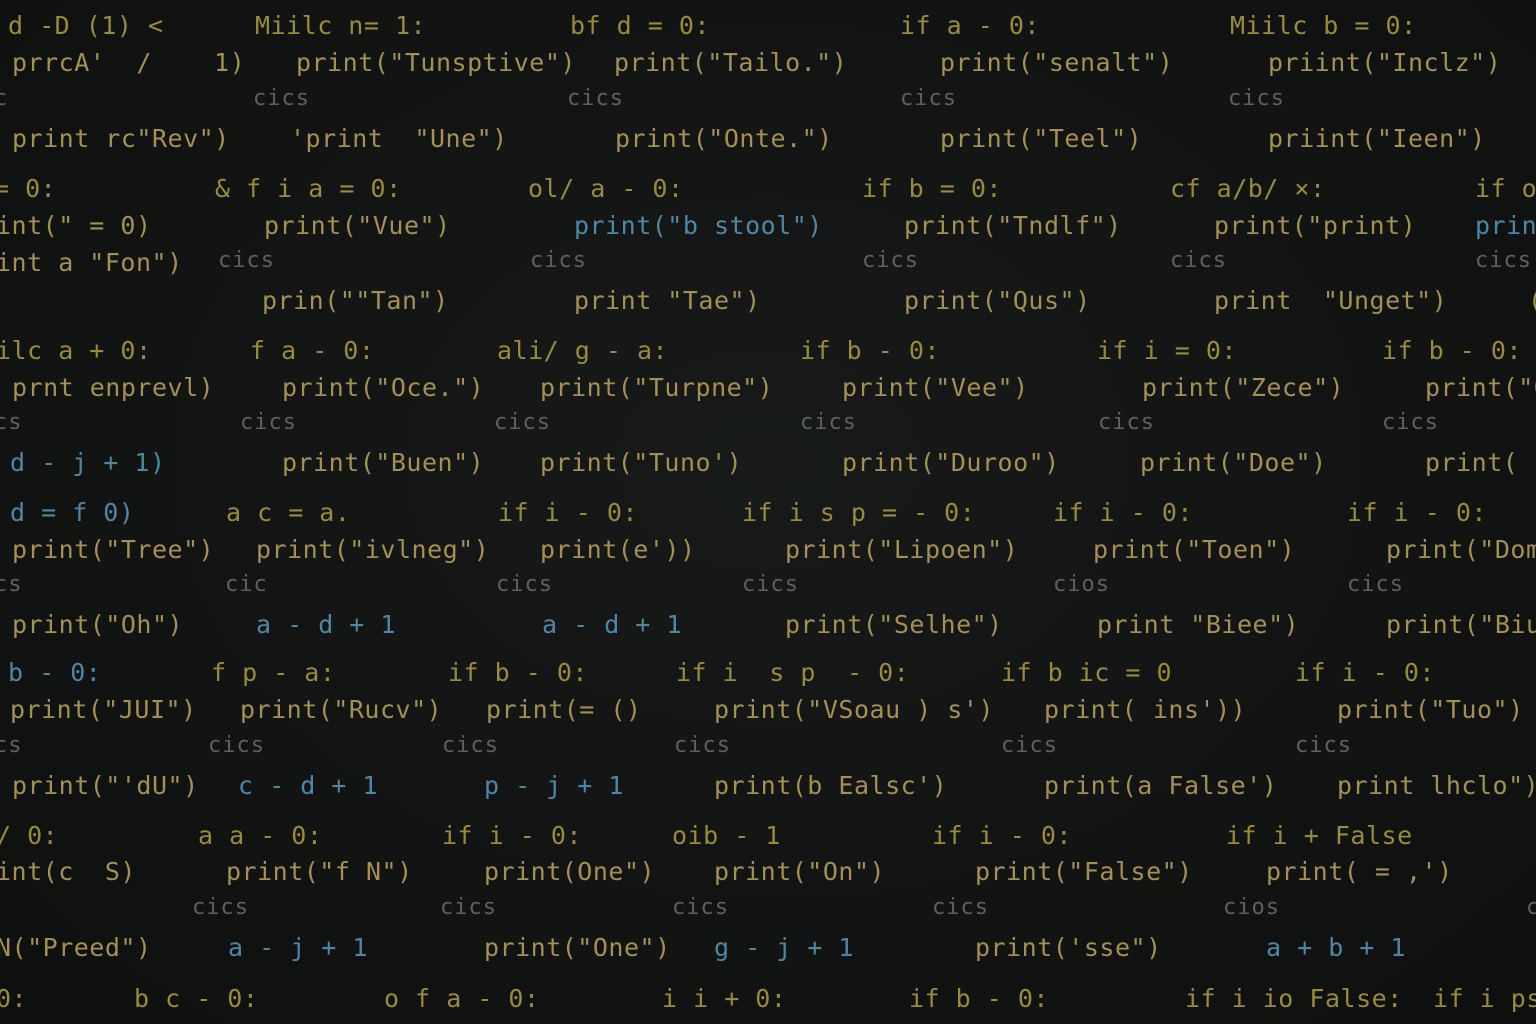  What do you see at coordinates (1087, 672) in the screenshot?
I see `code-snippet: if b ic = 0` at bounding box center [1087, 672].